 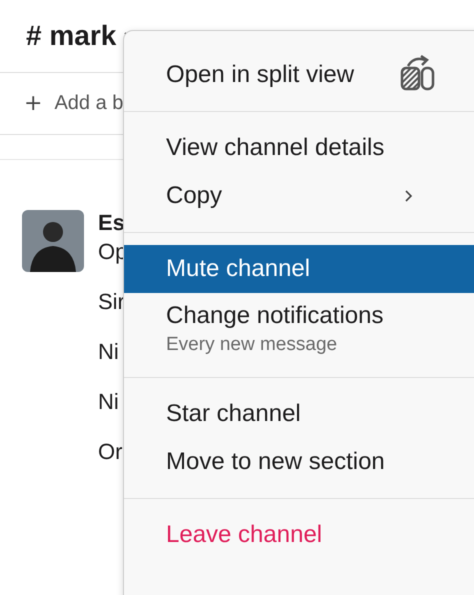 What do you see at coordinates (299, 329) in the screenshot?
I see `menu-item: Change notifications Every new message` at bounding box center [299, 329].